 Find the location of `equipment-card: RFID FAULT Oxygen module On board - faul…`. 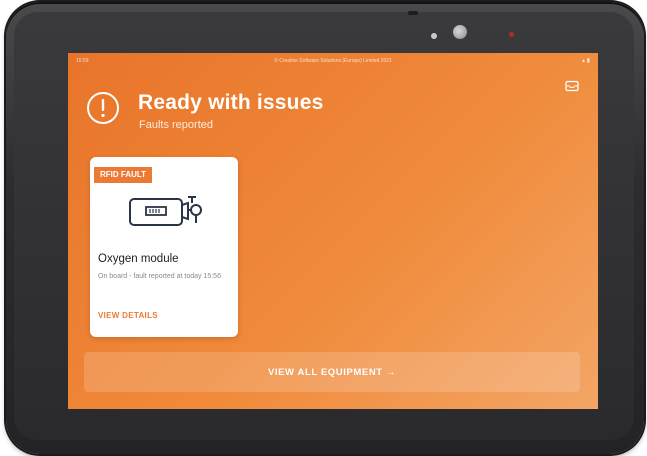

equipment-card: RFID FAULT Oxygen module On board - faul… is located at coordinates (164, 247).